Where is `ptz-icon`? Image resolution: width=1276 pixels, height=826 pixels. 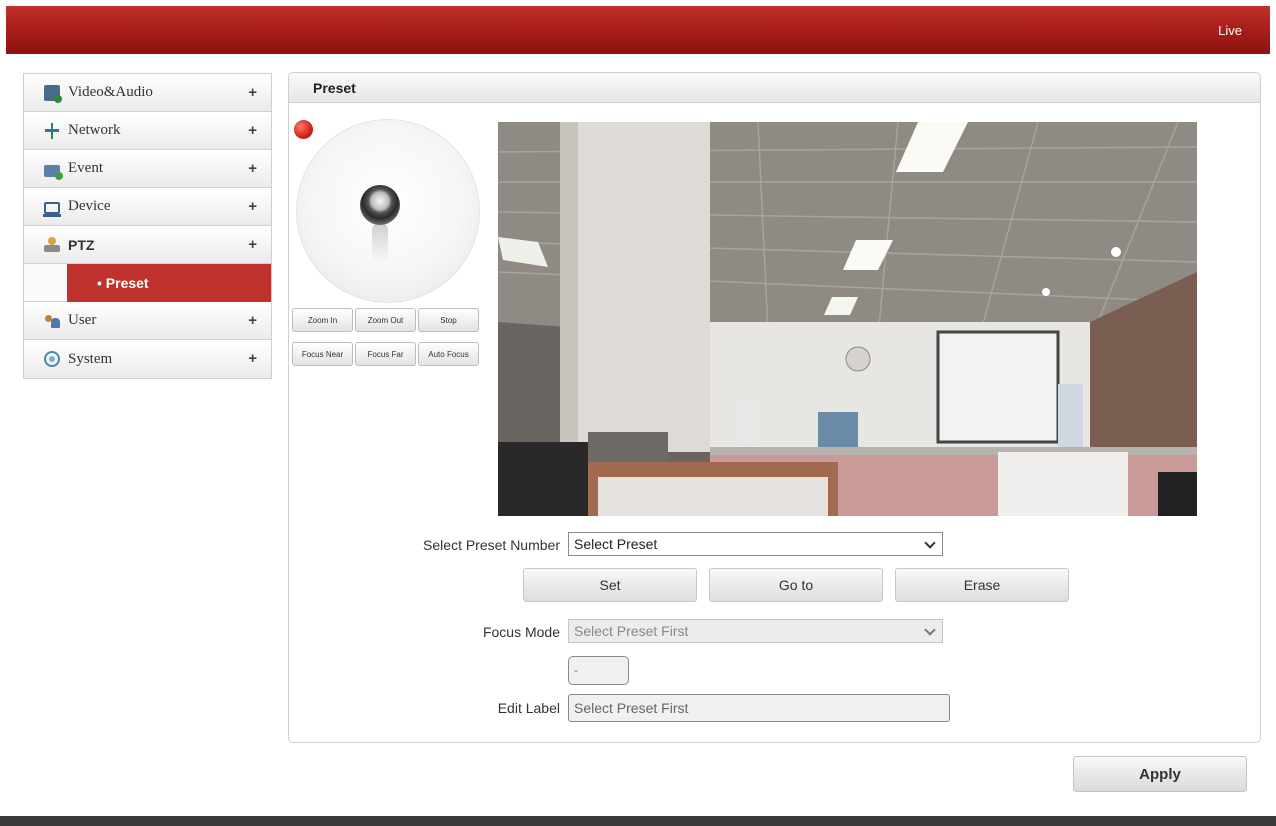 ptz-icon is located at coordinates (52, 244).